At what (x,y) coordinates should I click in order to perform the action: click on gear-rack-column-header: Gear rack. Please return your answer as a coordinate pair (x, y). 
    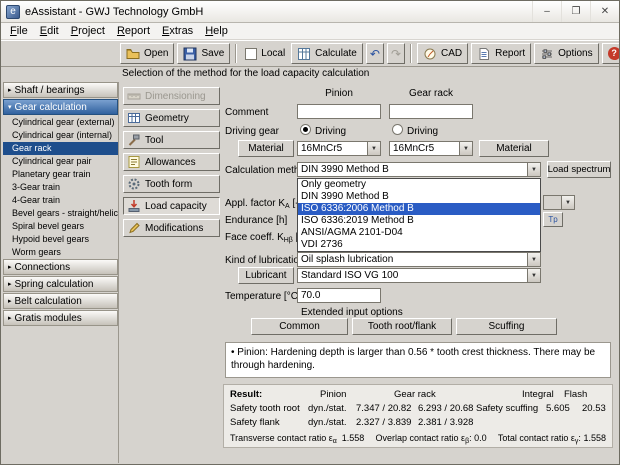
    Looking at the image, I should click on (431, 93).